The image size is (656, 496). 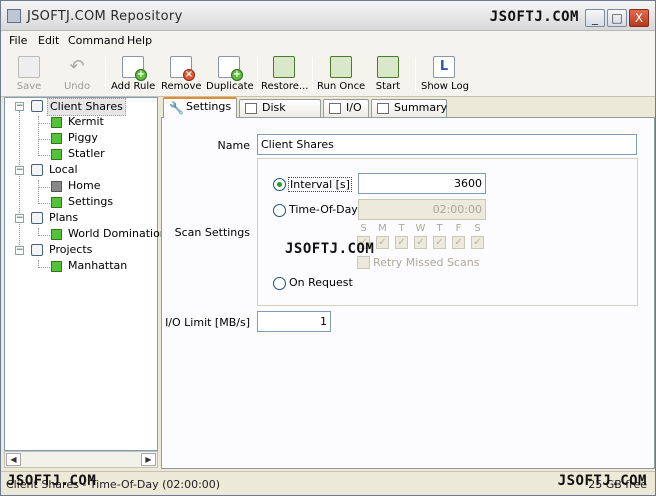 I want to click on time-of-day-label: Time-Of-Day, so click(x=323, y=209).